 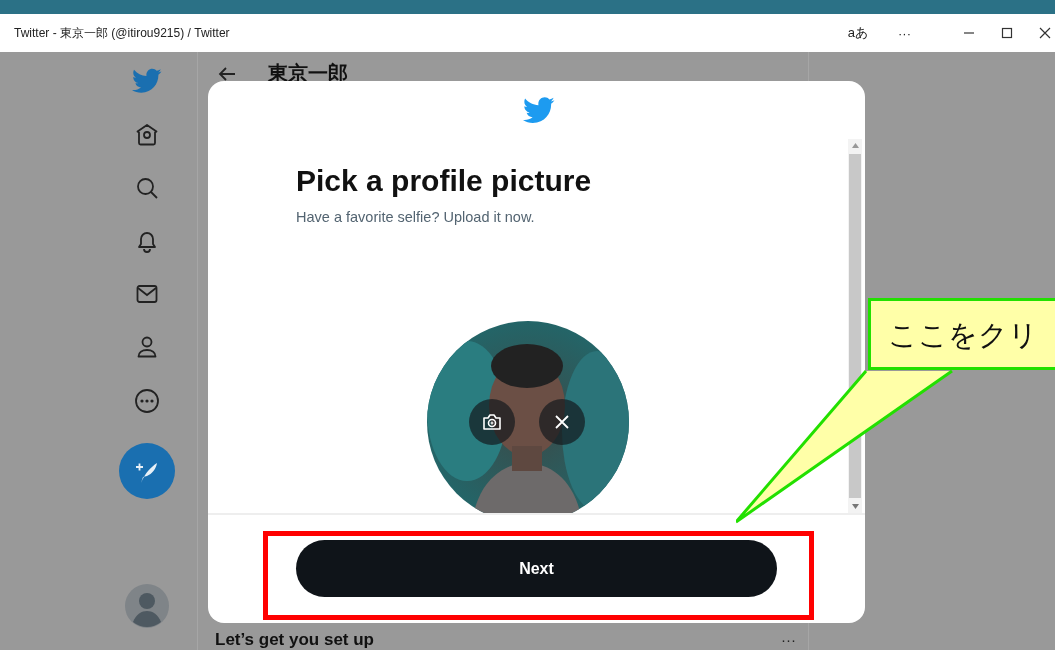 What do you see at coordinates (146, 401) in the screenshot?
I see `more-circle-icon` at bounding box center [146, 401].